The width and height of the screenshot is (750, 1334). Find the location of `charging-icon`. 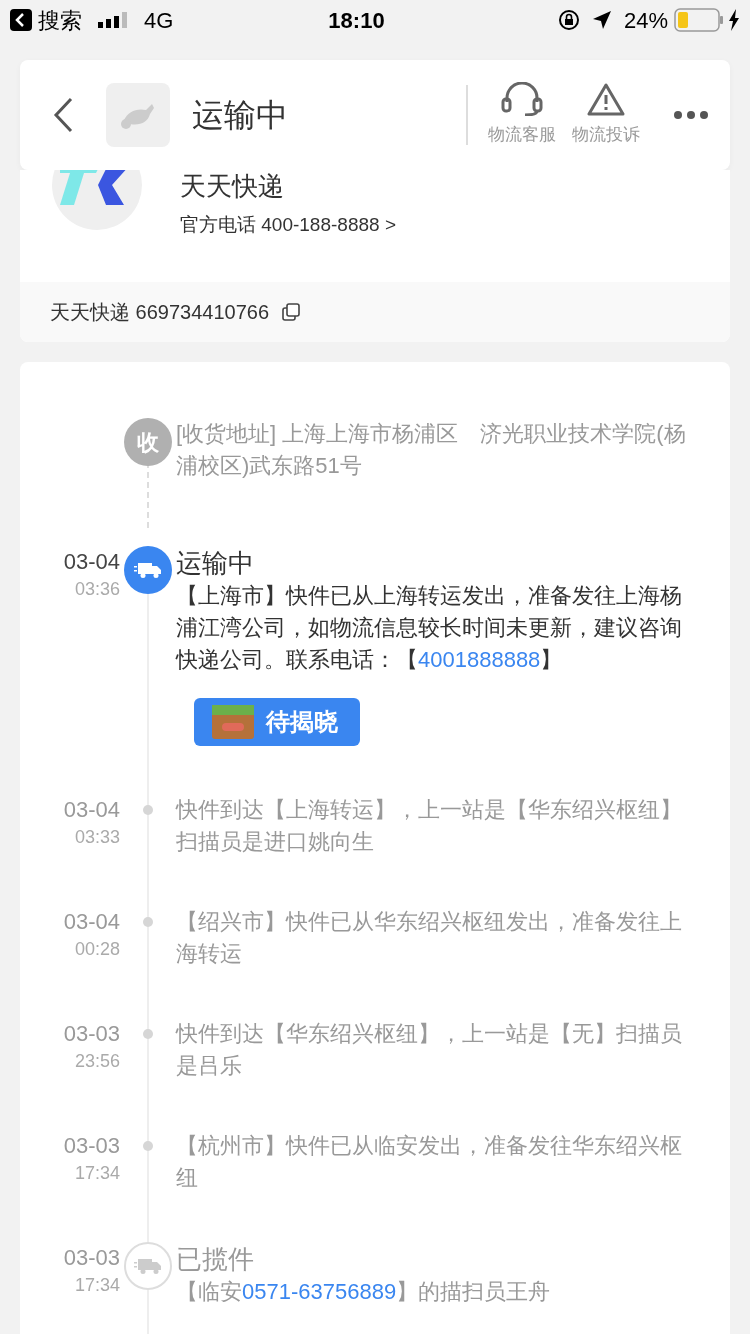

charging-icon is located at coordinates (734, 20).